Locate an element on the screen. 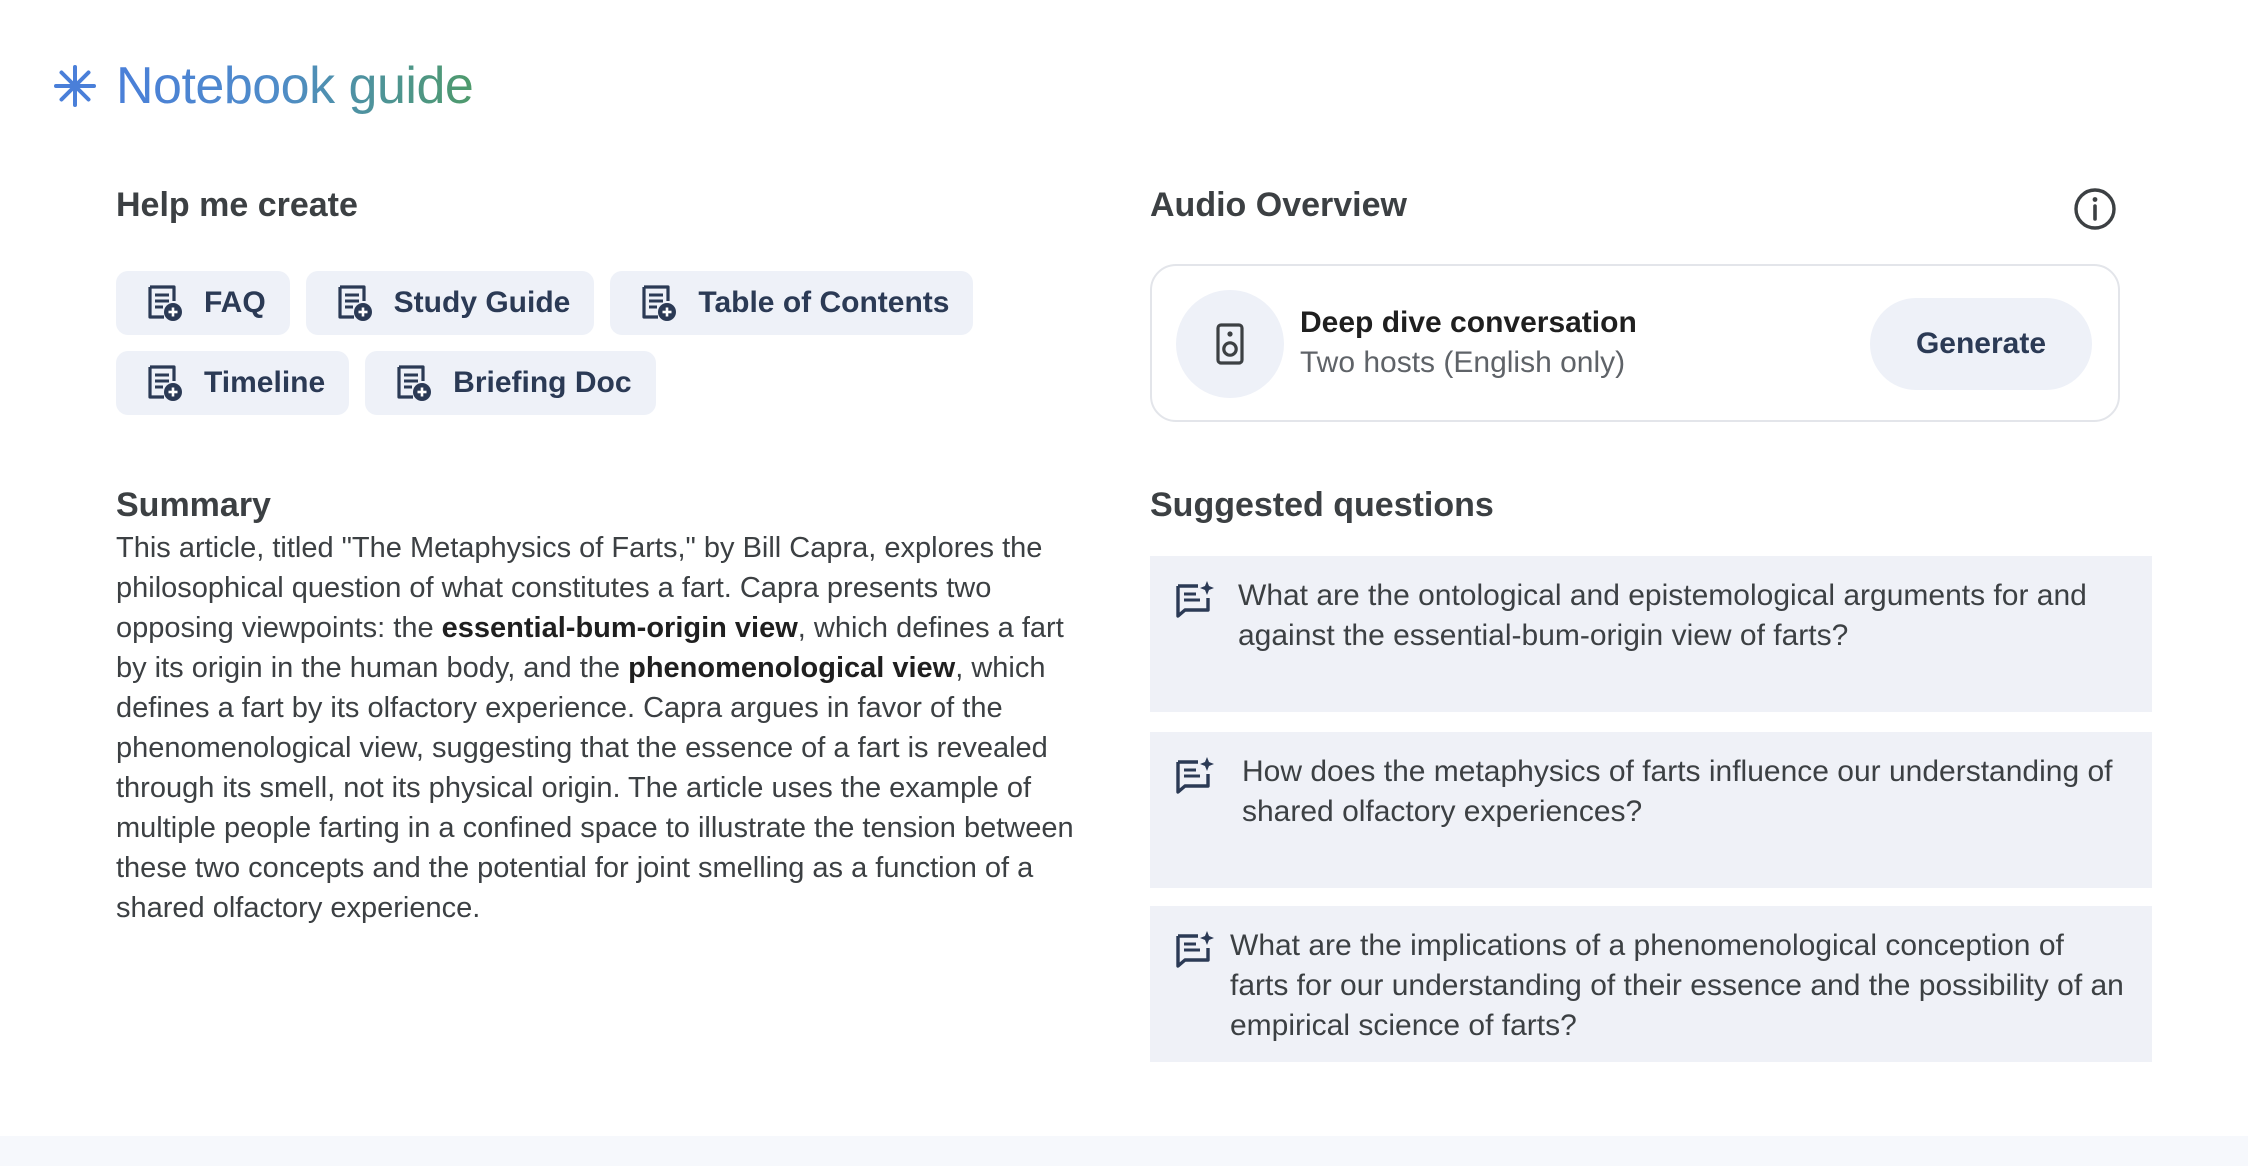  suggested-questions-heading: Suggested questions is located at coordinates (1322, 505).